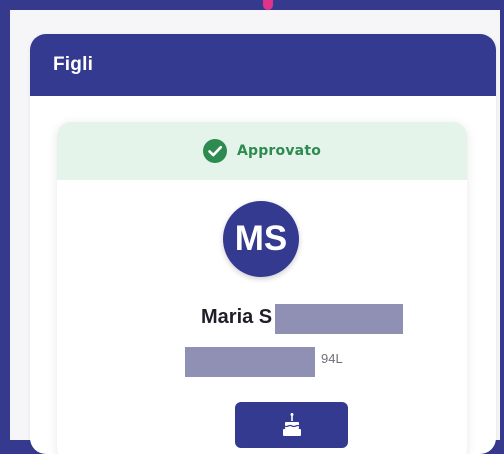 The width and height of the screenshot is (504, 454). I want to click on child-name: Maria S, so click(237, 317).